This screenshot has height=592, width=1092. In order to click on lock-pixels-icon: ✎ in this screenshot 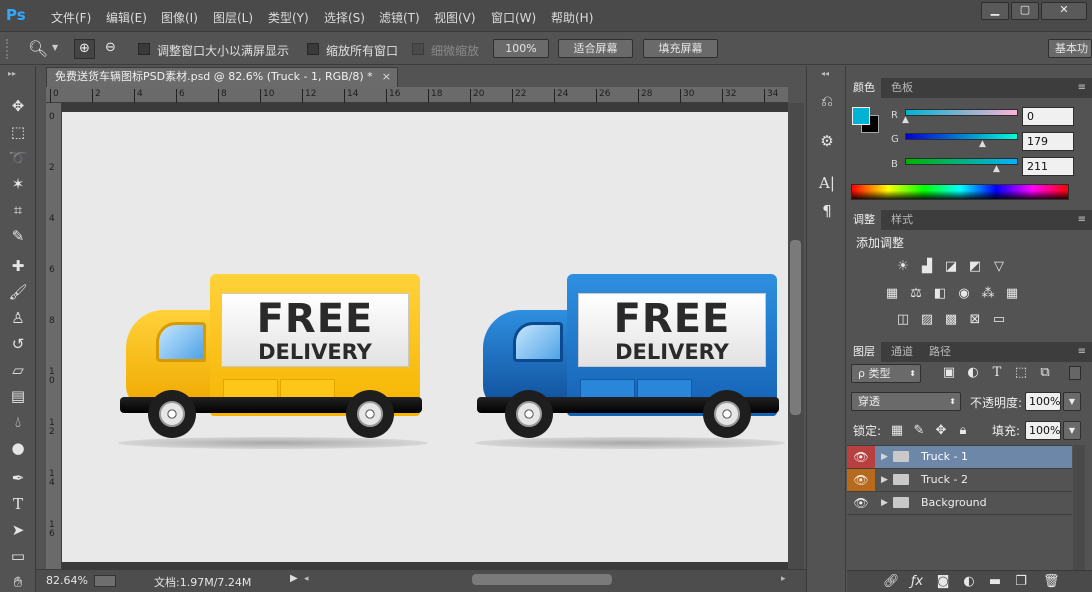, I will do `click(919, 431)`.